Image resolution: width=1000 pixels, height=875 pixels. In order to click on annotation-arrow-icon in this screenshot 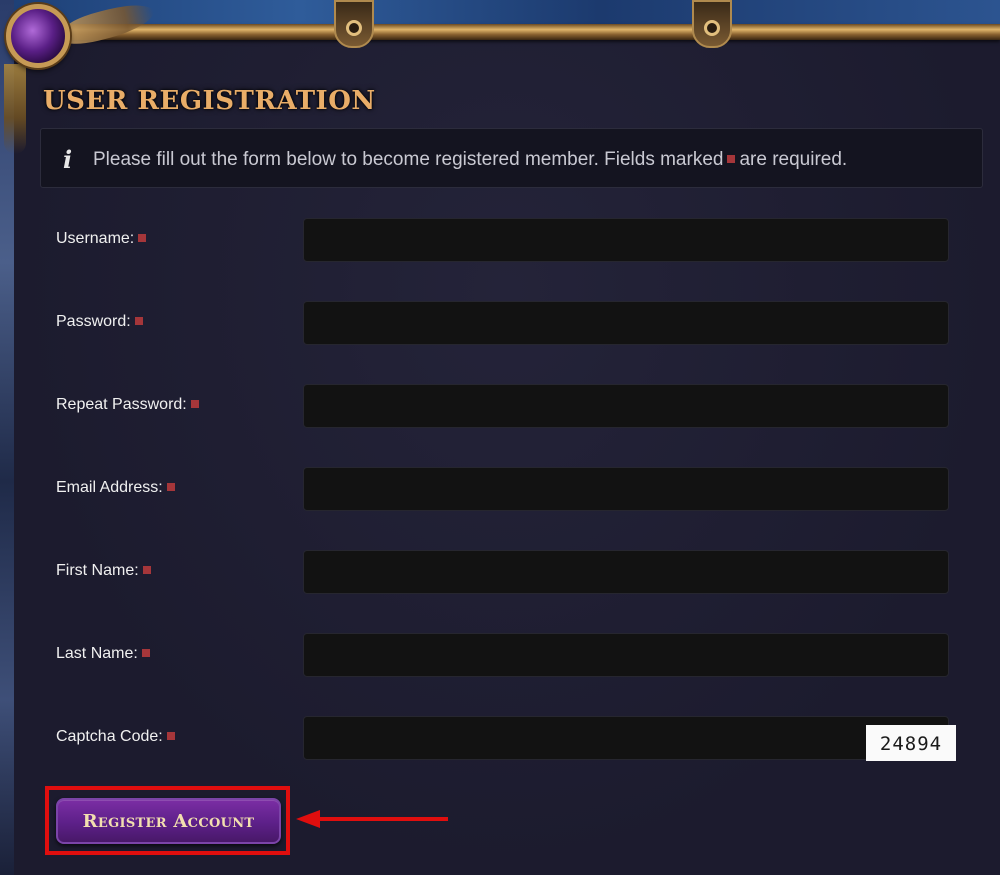, I will do `click(372, 819)`.